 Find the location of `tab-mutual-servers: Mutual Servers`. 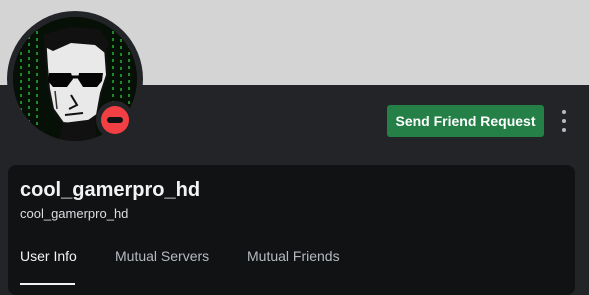

tab-mutual-servers: Mutual Servers is located at coordinates (162, 256).